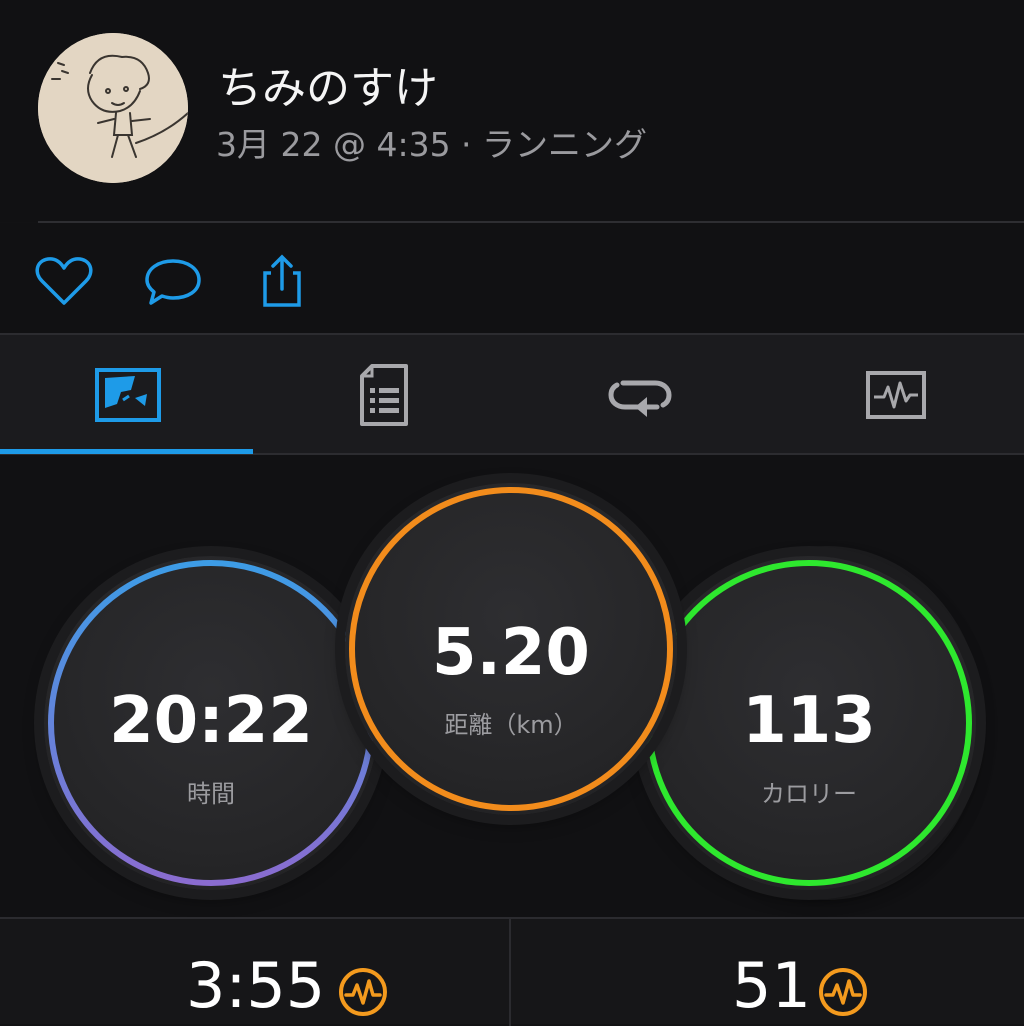 This screenshot has height=1026, width=1024. I want to click on left-metric-value: 3:55, so click(256, 985).